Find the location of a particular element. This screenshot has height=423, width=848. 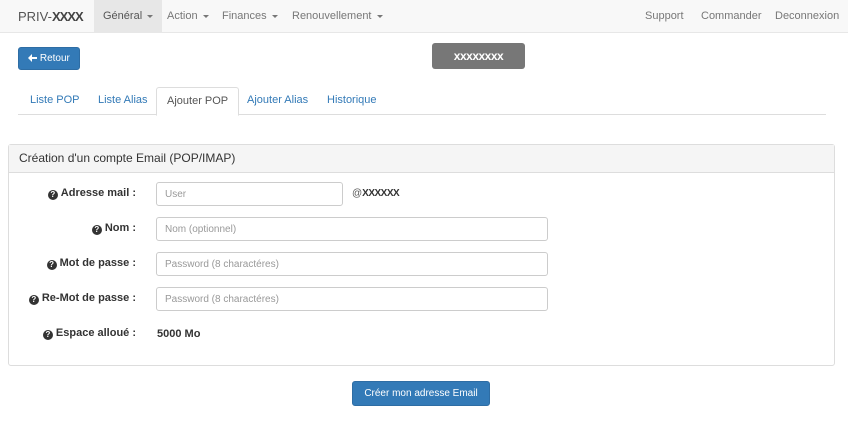

brand-prefix: PRIV- is located at coordinates (35, 16).